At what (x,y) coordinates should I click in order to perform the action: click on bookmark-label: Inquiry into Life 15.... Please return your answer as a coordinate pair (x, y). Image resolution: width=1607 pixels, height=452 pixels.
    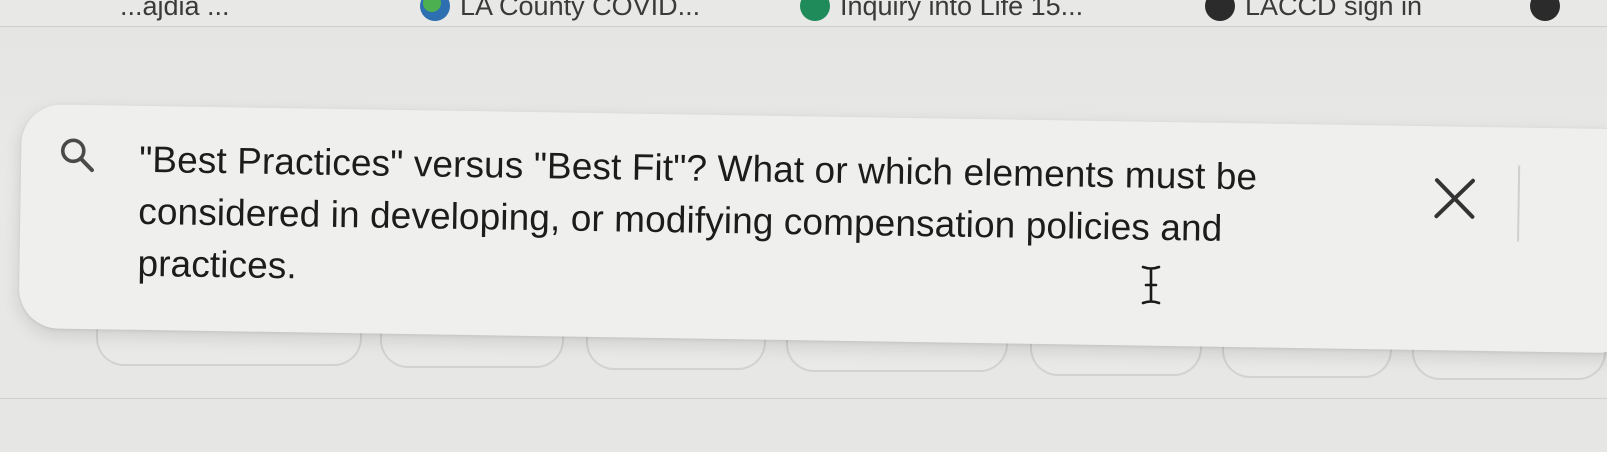
    Looking at the image, I should click on (962, 10).